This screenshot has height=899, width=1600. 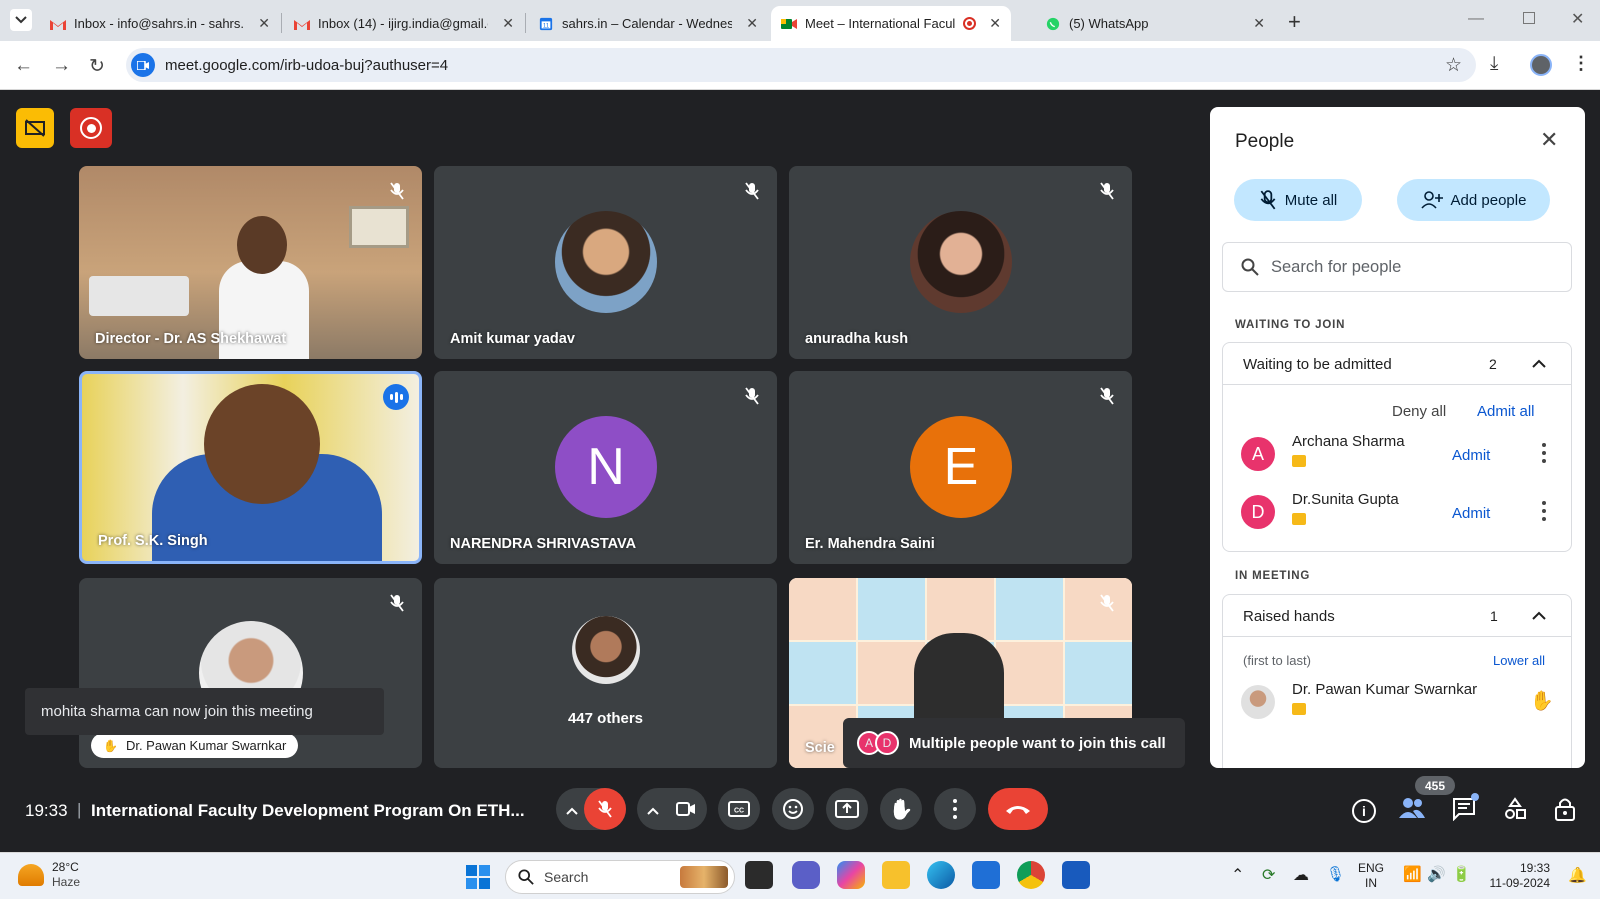 What do you see at coordinates (605, 467) in the screenshot?
I see `participant-tile: N NARENDRA SHRIVASTAVA` at bounding box center [605, 467].